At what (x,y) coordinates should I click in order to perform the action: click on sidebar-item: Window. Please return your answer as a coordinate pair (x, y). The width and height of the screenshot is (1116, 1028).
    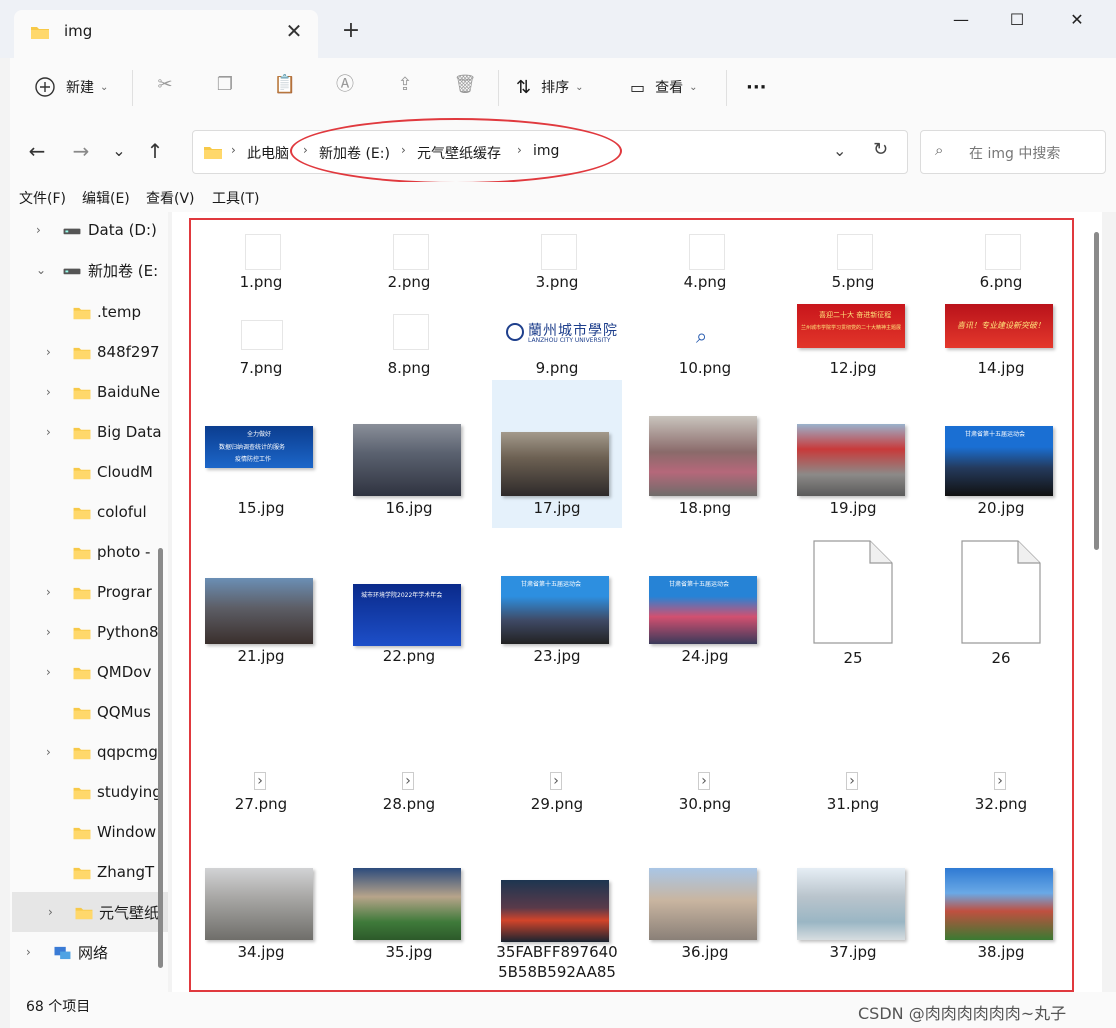
    Looking at the image, I should click on (89, 832).